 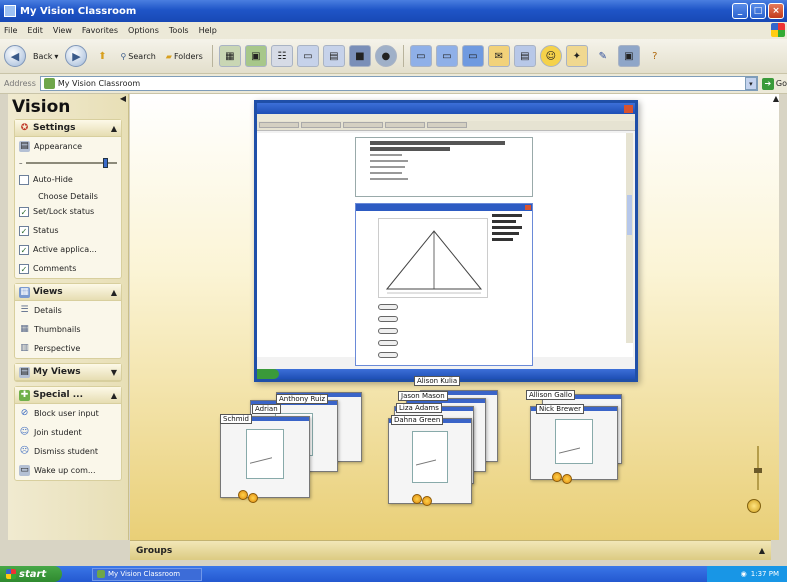 I want to click on student-name-tag: Dahna Green, so click(x=417, y=420).